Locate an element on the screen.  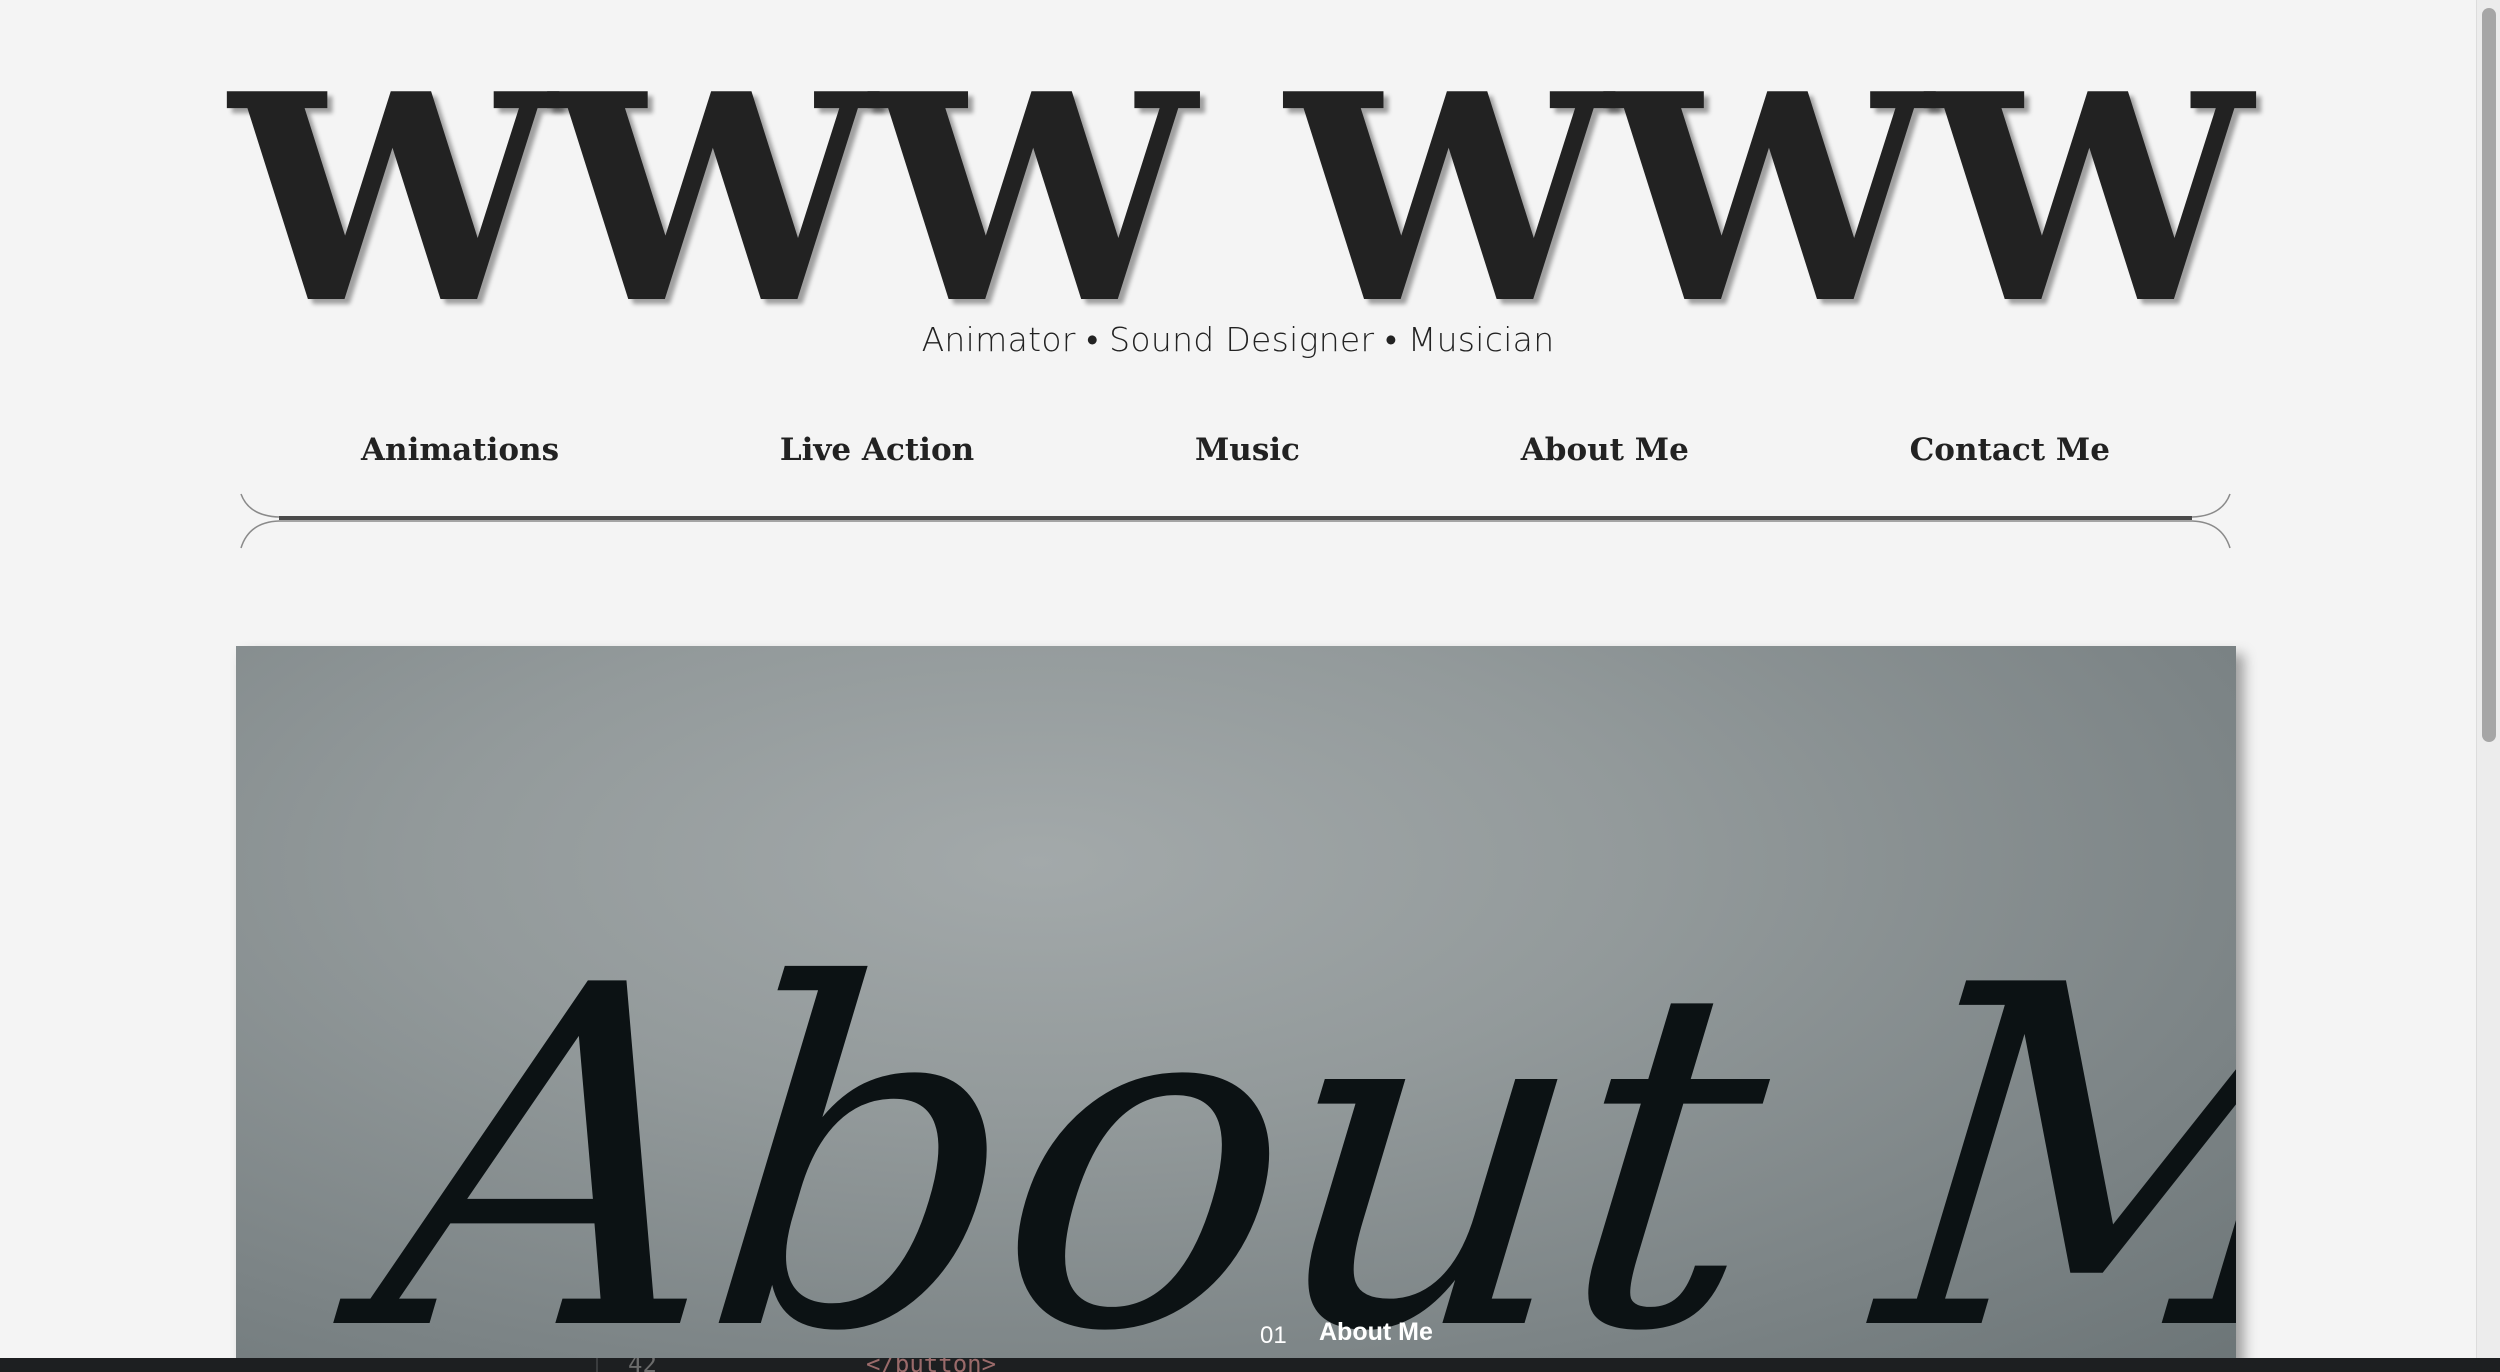
nav-item-music: Music is located at coordinates (1247, 450).